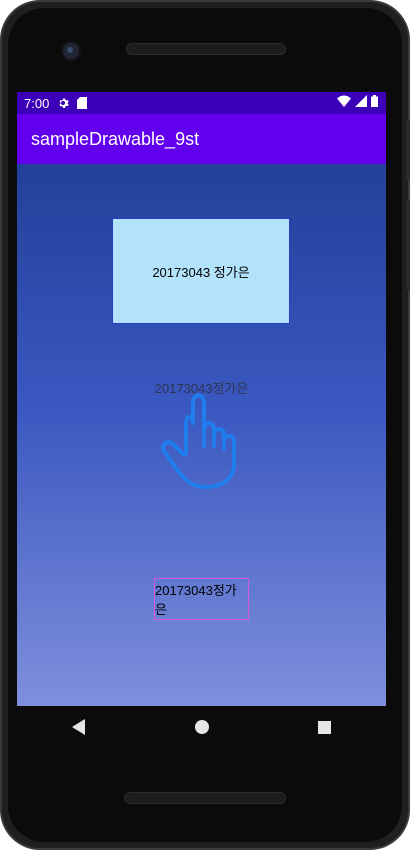  I want to click on box1-label: 20173043 정가은, so click(201, 272).